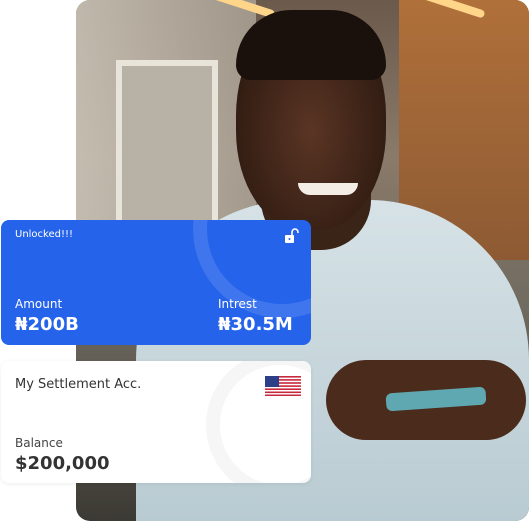 The image size is (529, 521). I want to click on unlock-icon, so click(292, 235).